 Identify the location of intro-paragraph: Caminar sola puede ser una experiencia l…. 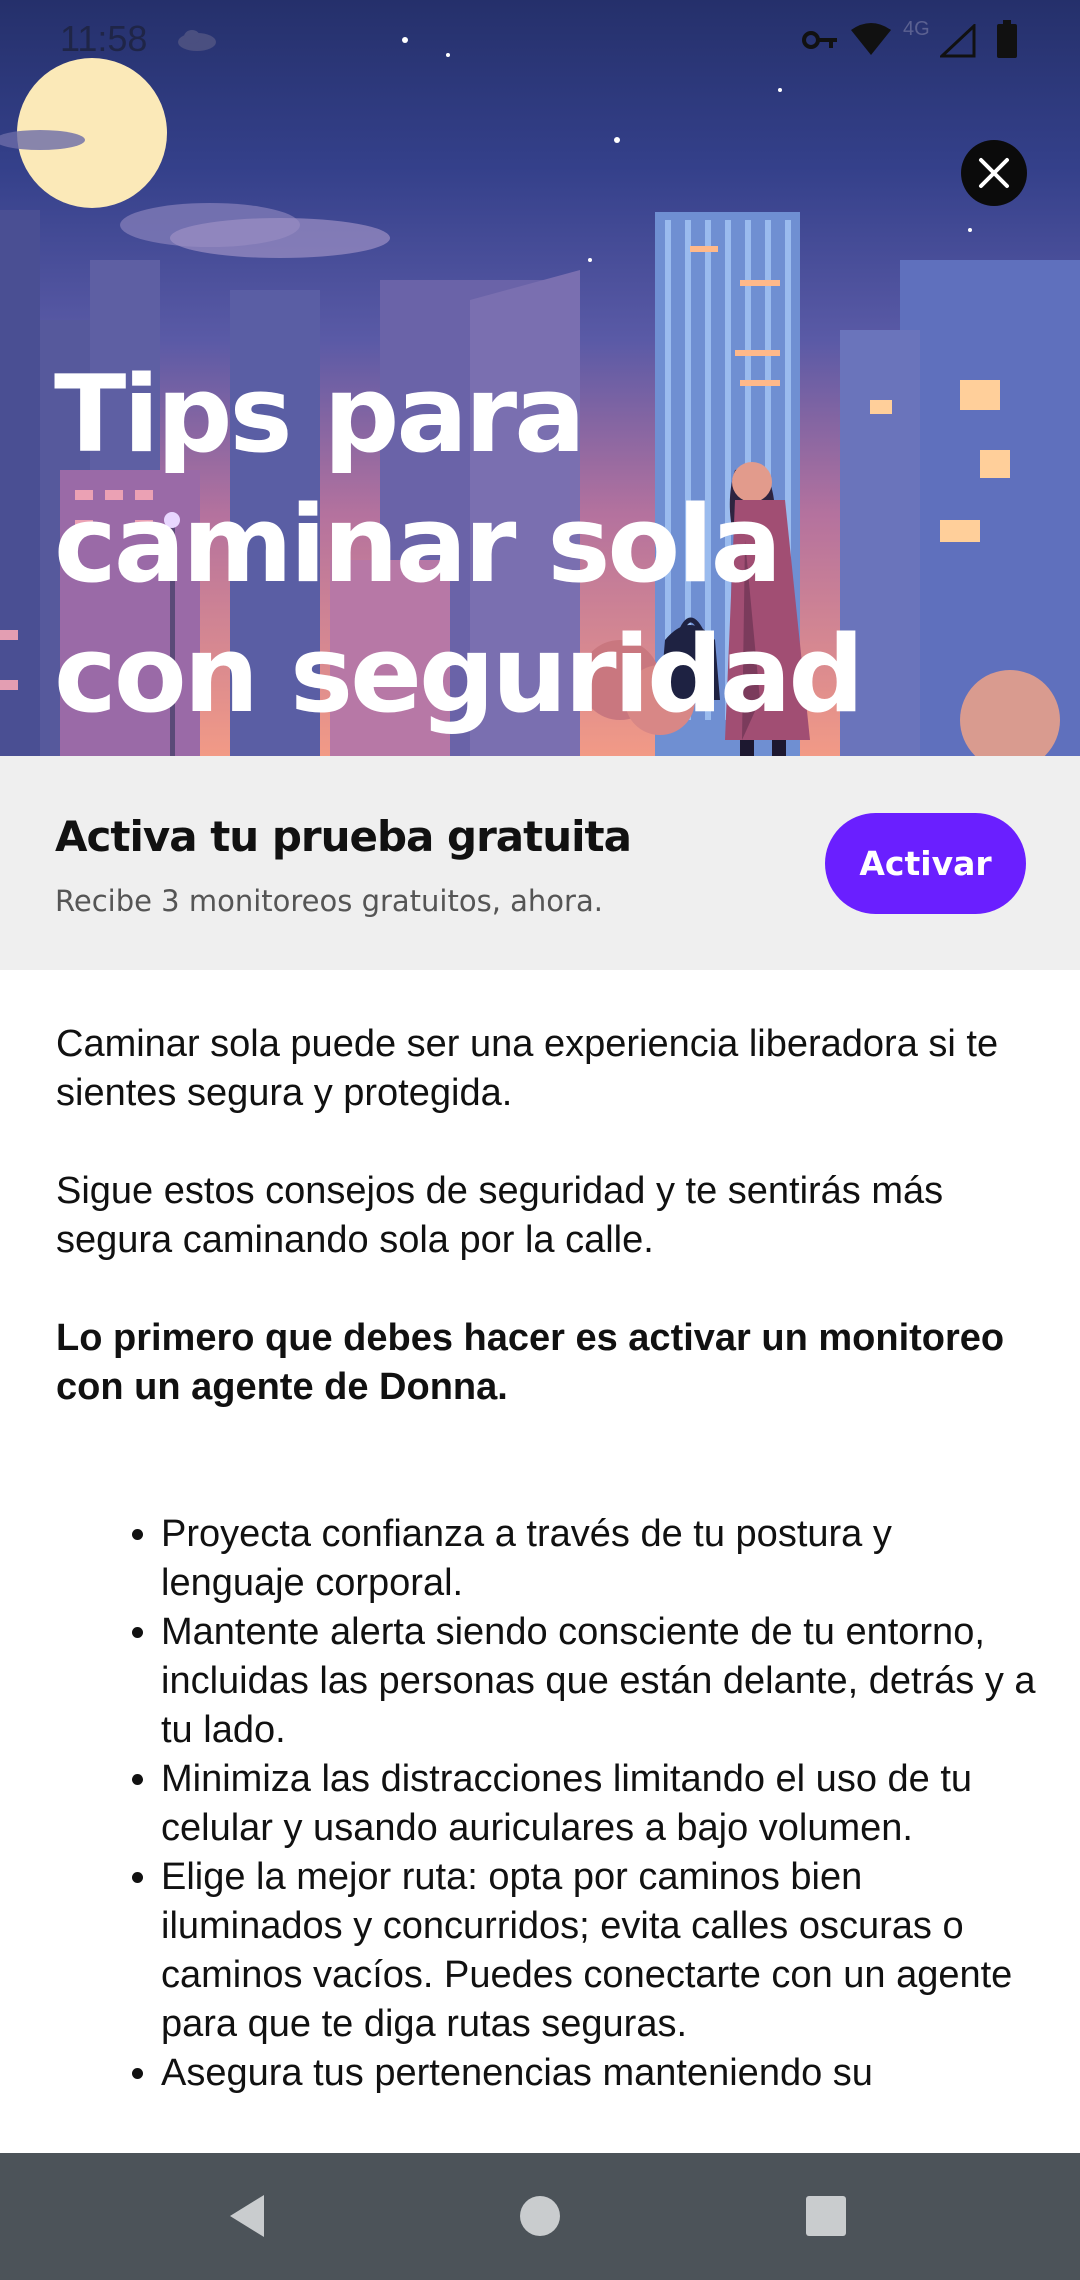
(527, 1068).